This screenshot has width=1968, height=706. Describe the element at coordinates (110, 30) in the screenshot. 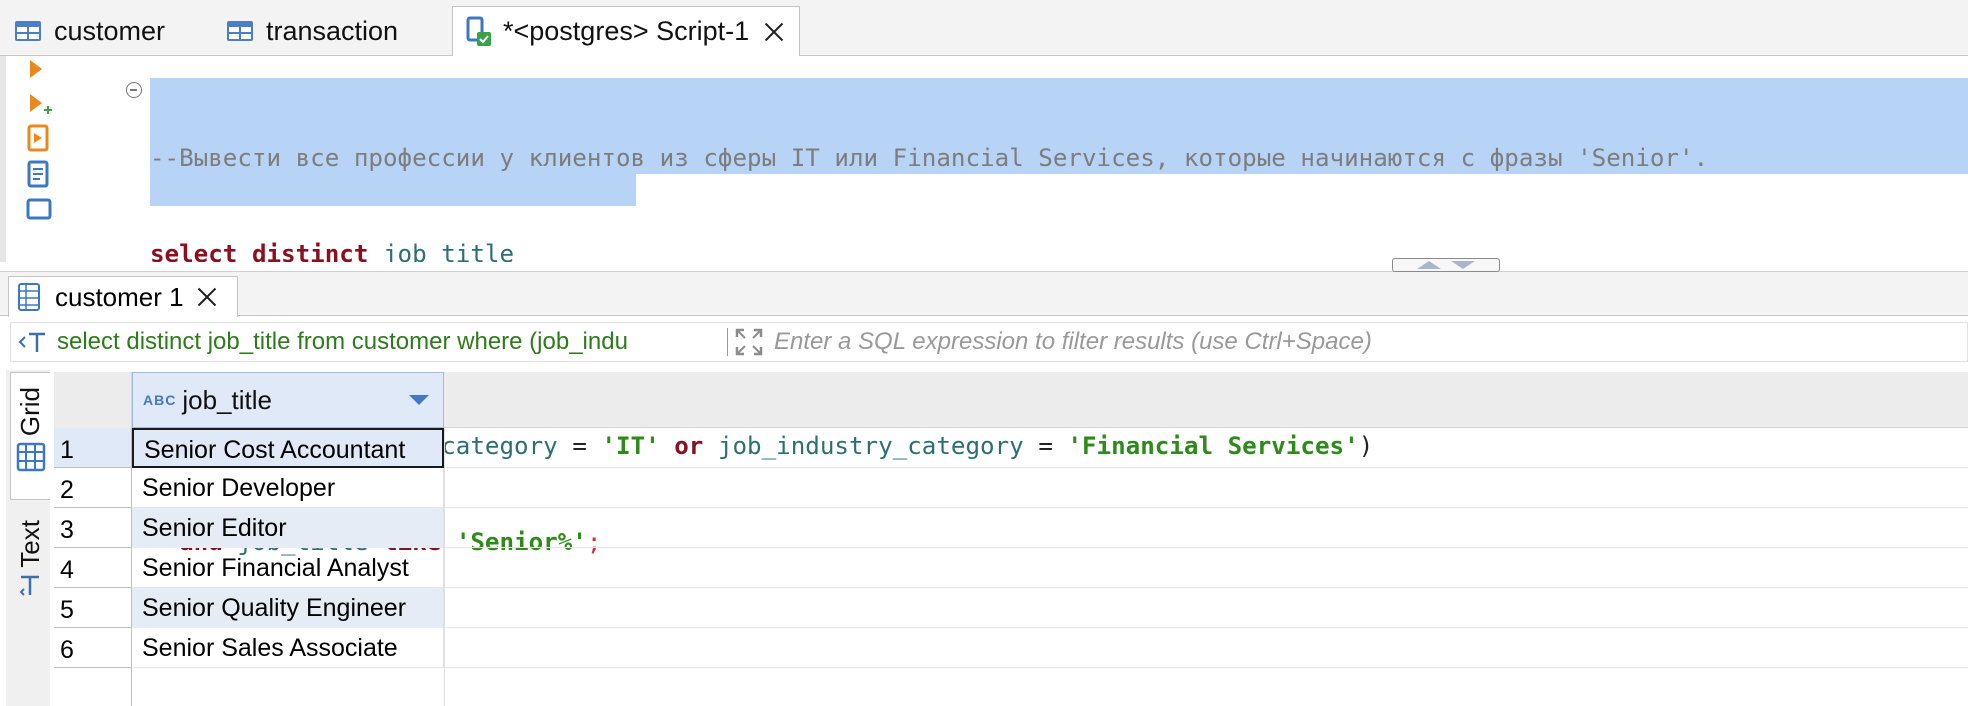

I see `tab-label: customer` at that location.